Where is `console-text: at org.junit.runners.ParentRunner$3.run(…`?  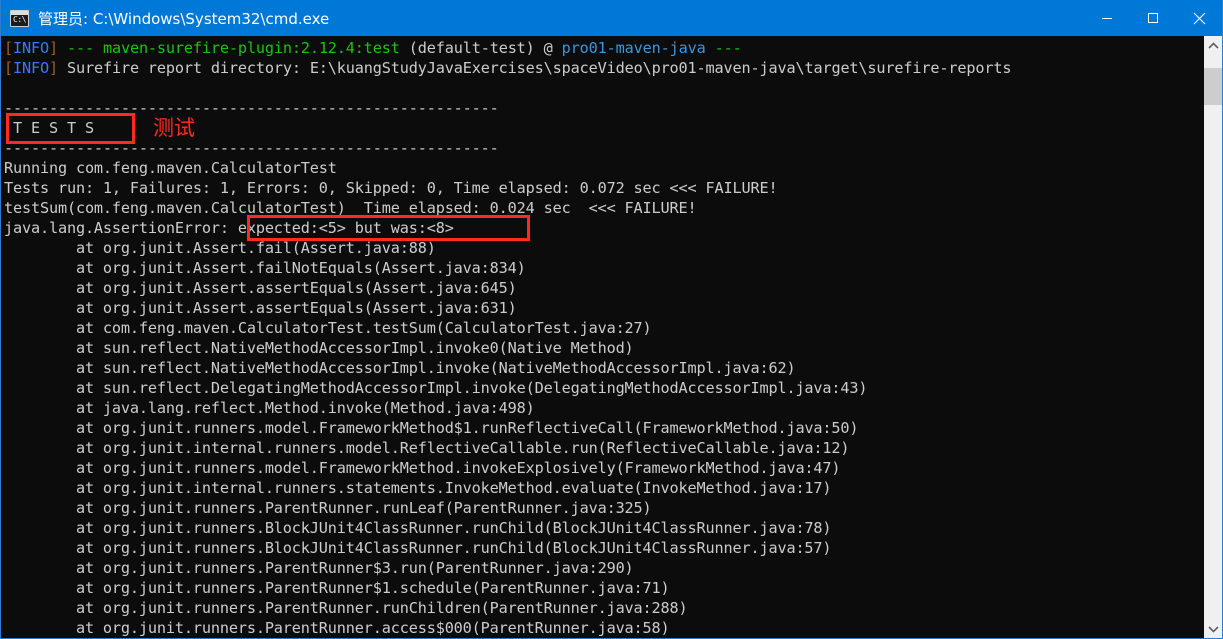
console-text: at org.junit.runners.ParentRunner$3.run(… is located at coordinates (319, 568).